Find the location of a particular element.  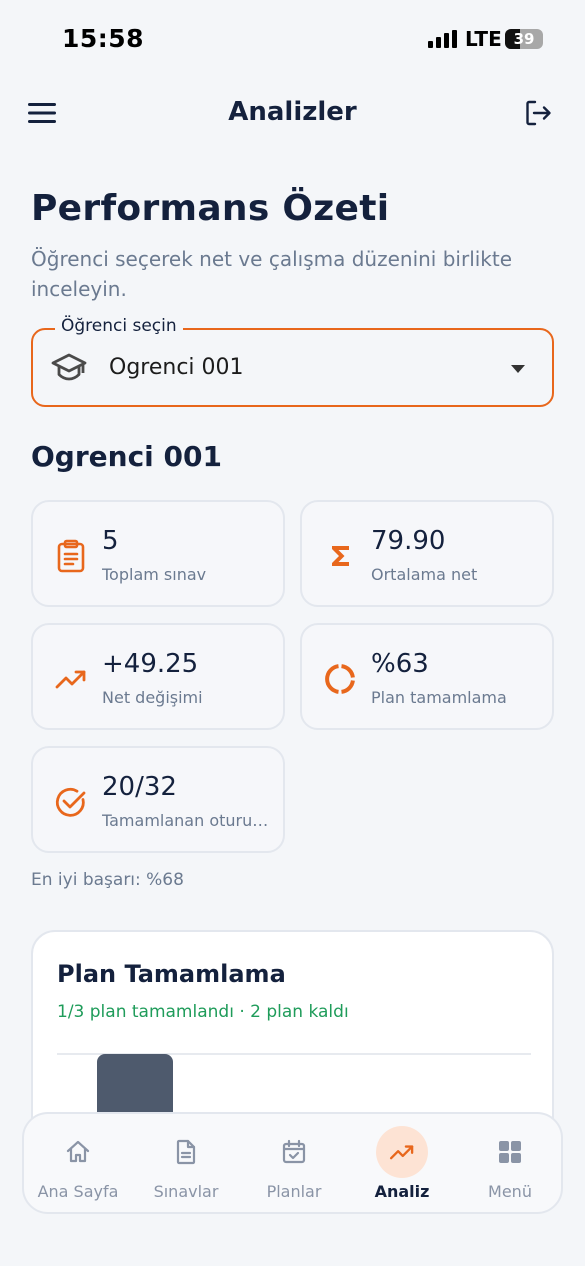

student-select-value: Ogrenci 001 is located at coordinates (176, 367).